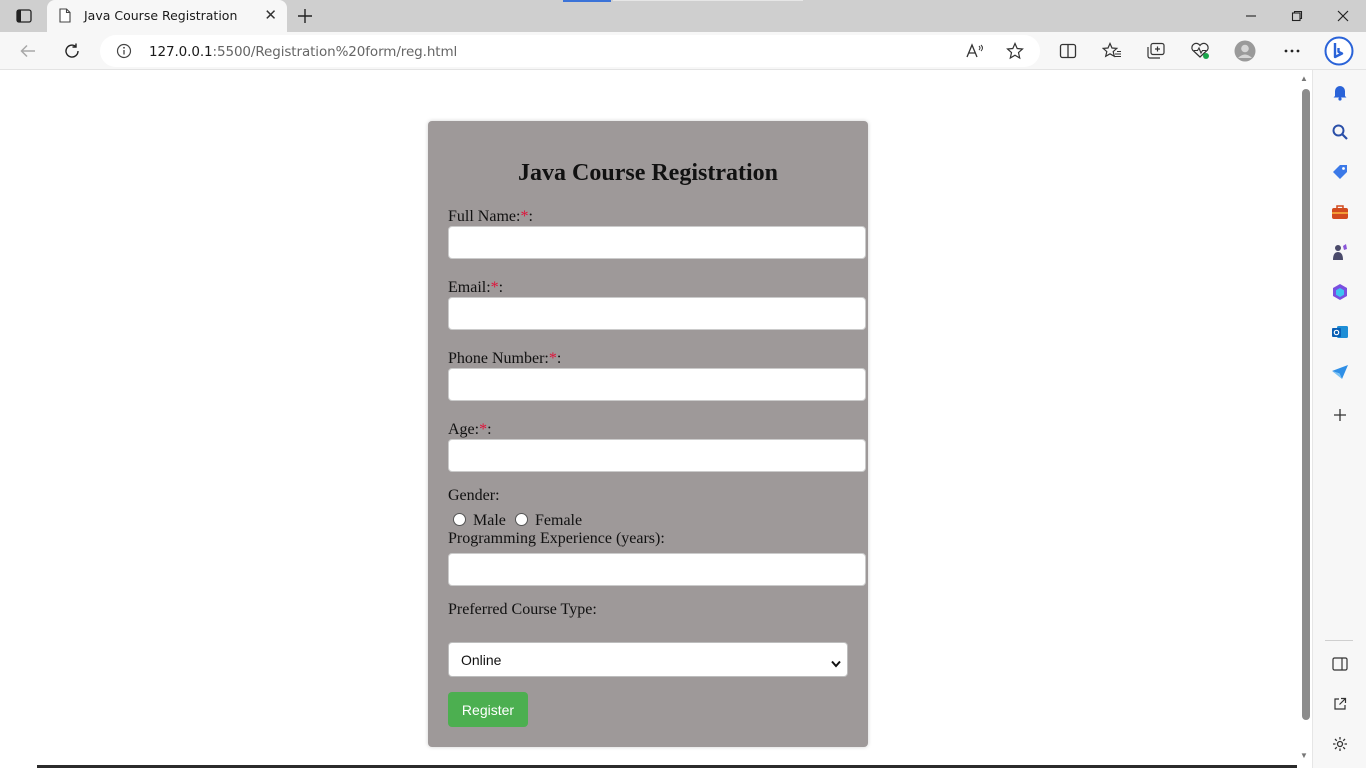 This screenshot has width=1366, height=768. I want to click on scroll-down-arrow-icon: ▼, so click(1304, 755).